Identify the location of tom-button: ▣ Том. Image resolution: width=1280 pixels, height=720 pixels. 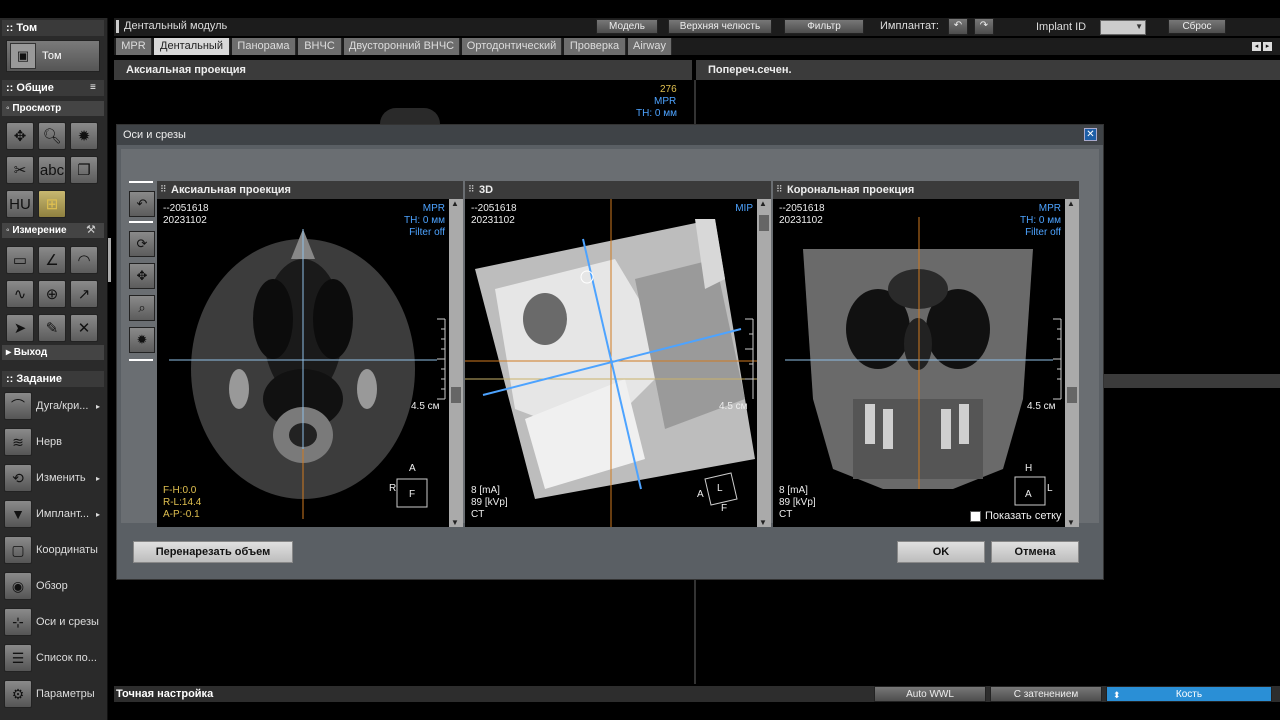
(53, 56).